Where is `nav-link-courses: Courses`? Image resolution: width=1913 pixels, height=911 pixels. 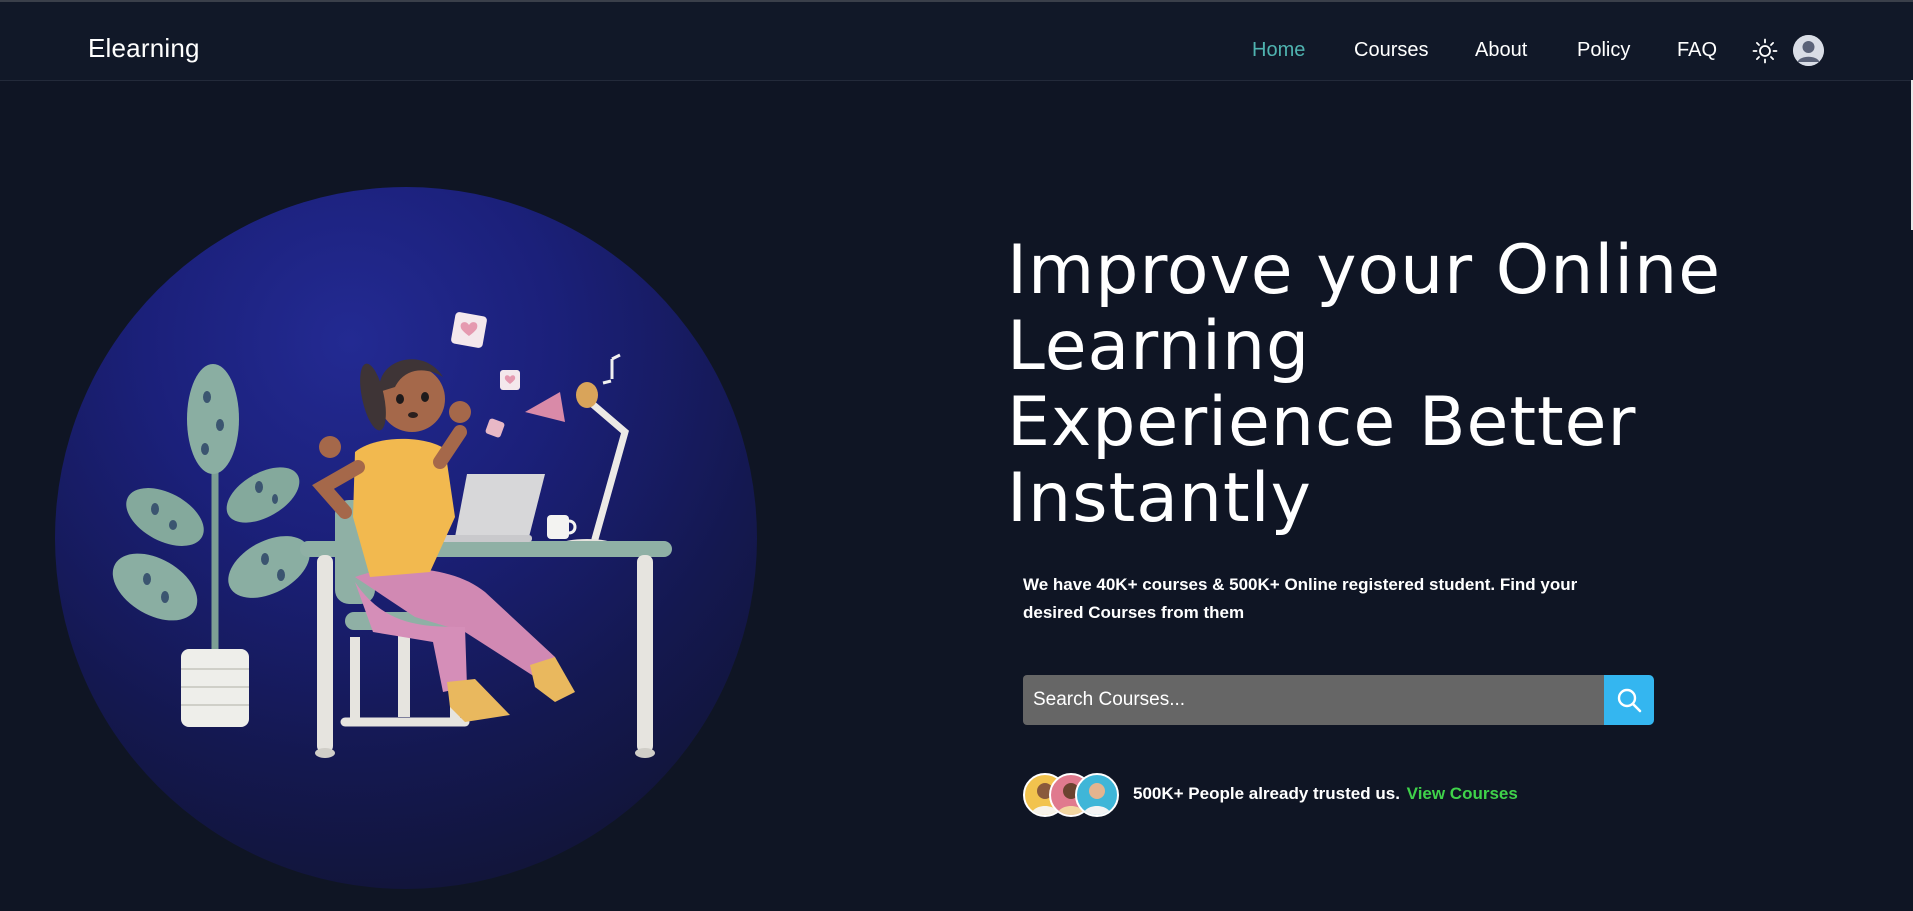 nav-link-courses: Courses is located at coordinates (1391, 50).